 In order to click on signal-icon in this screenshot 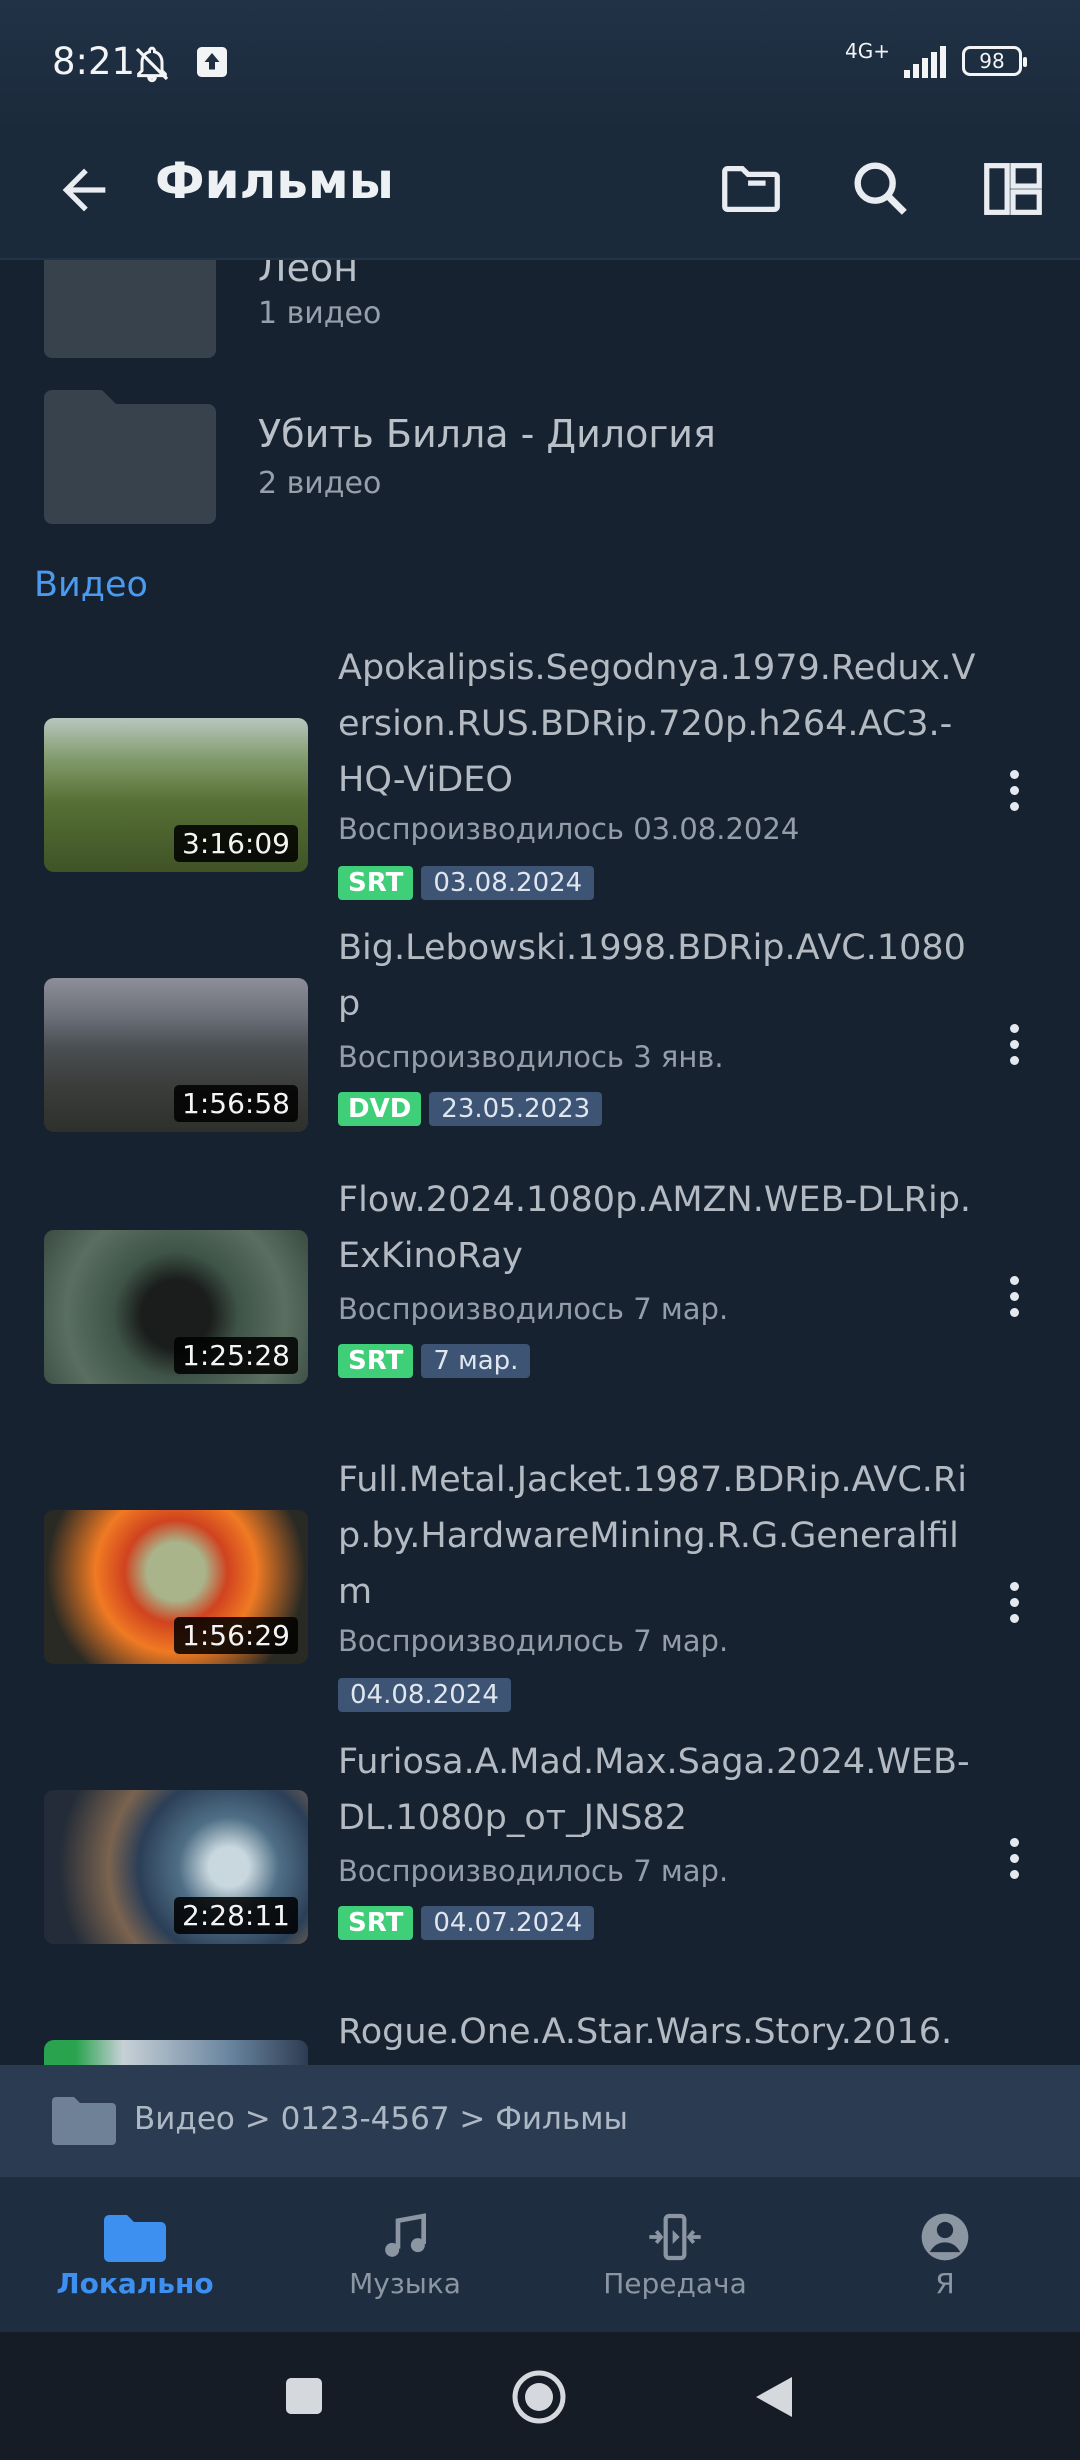, I will do `click(925, 62)`.